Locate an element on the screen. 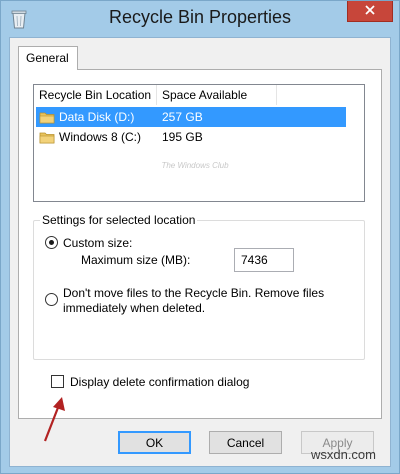 This screenshot has height=474, width=400. ok-button: OK is located at coordinates (154, 442).